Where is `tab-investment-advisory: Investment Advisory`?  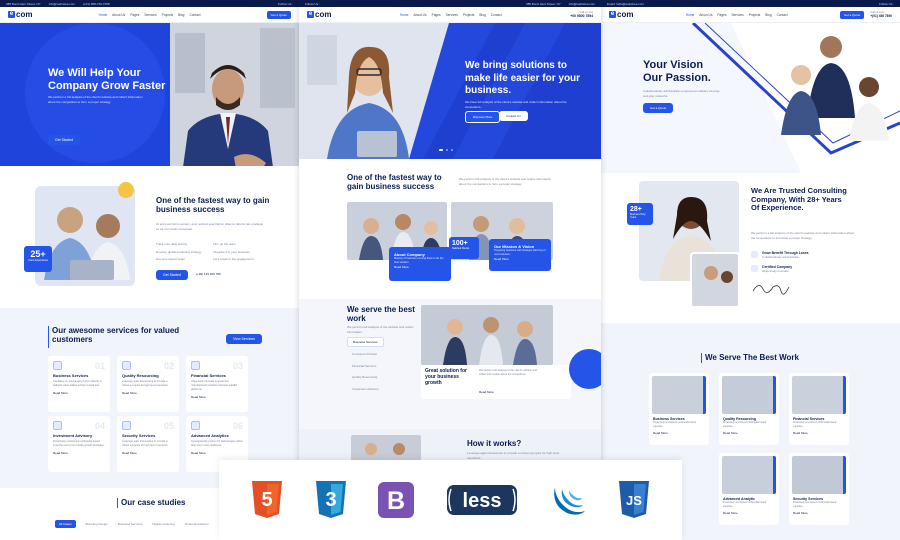 tab-investment-advisory: Investment Advisory is located at coordinates (365, 389).